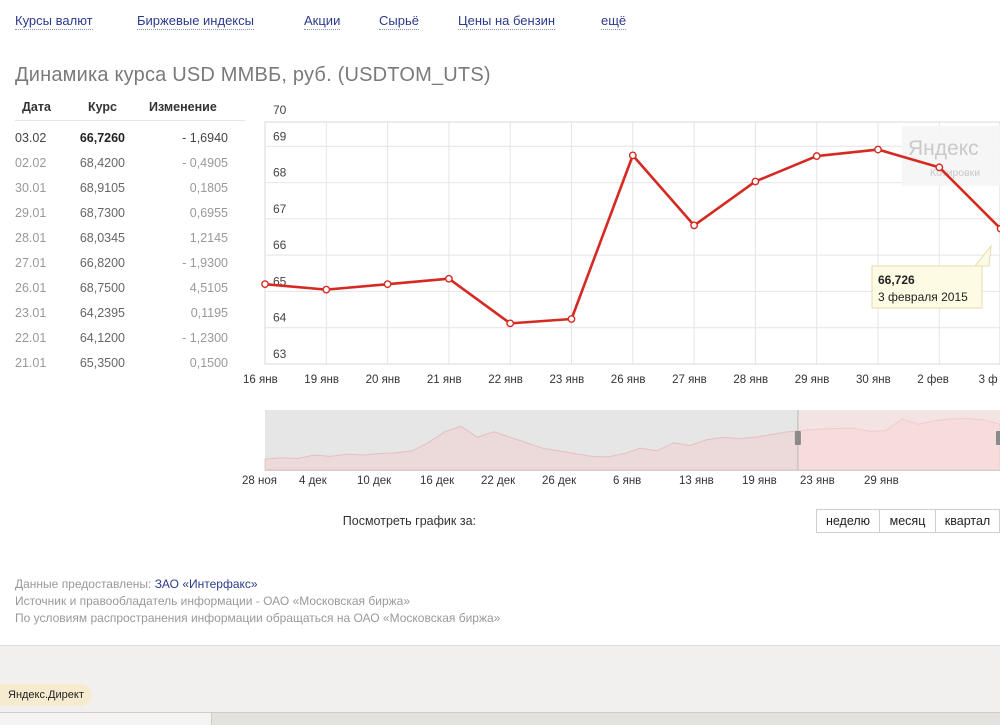  Describe the element at coordinates (812, 380) in the screenshot. I see `x-tick-label: 29 янв` at that location.